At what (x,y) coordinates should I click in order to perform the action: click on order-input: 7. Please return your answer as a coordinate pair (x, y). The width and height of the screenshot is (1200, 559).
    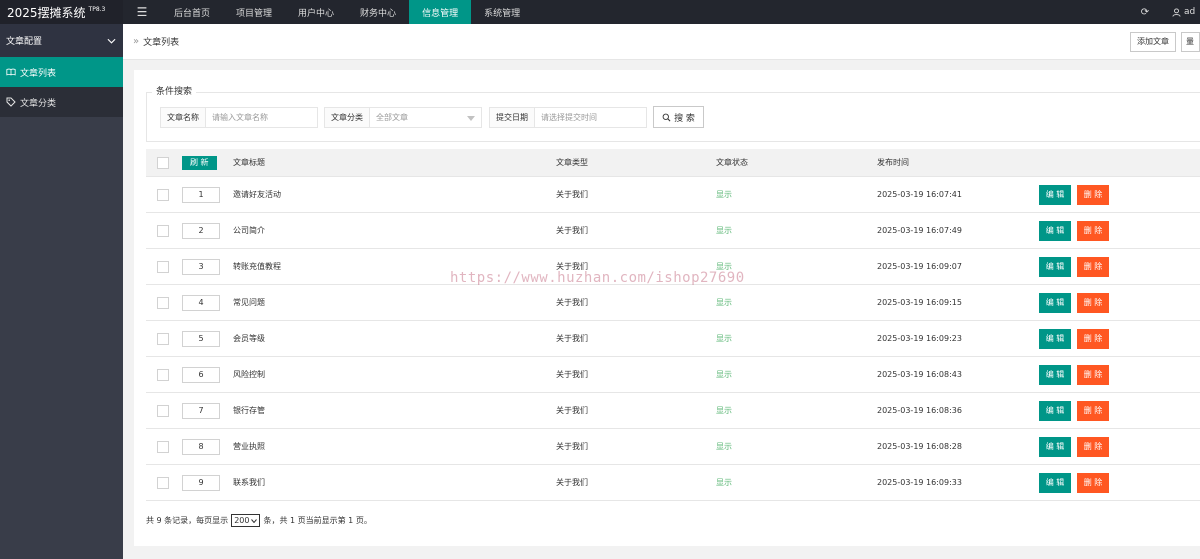
    Looking at the image, I should click on (201, 410).